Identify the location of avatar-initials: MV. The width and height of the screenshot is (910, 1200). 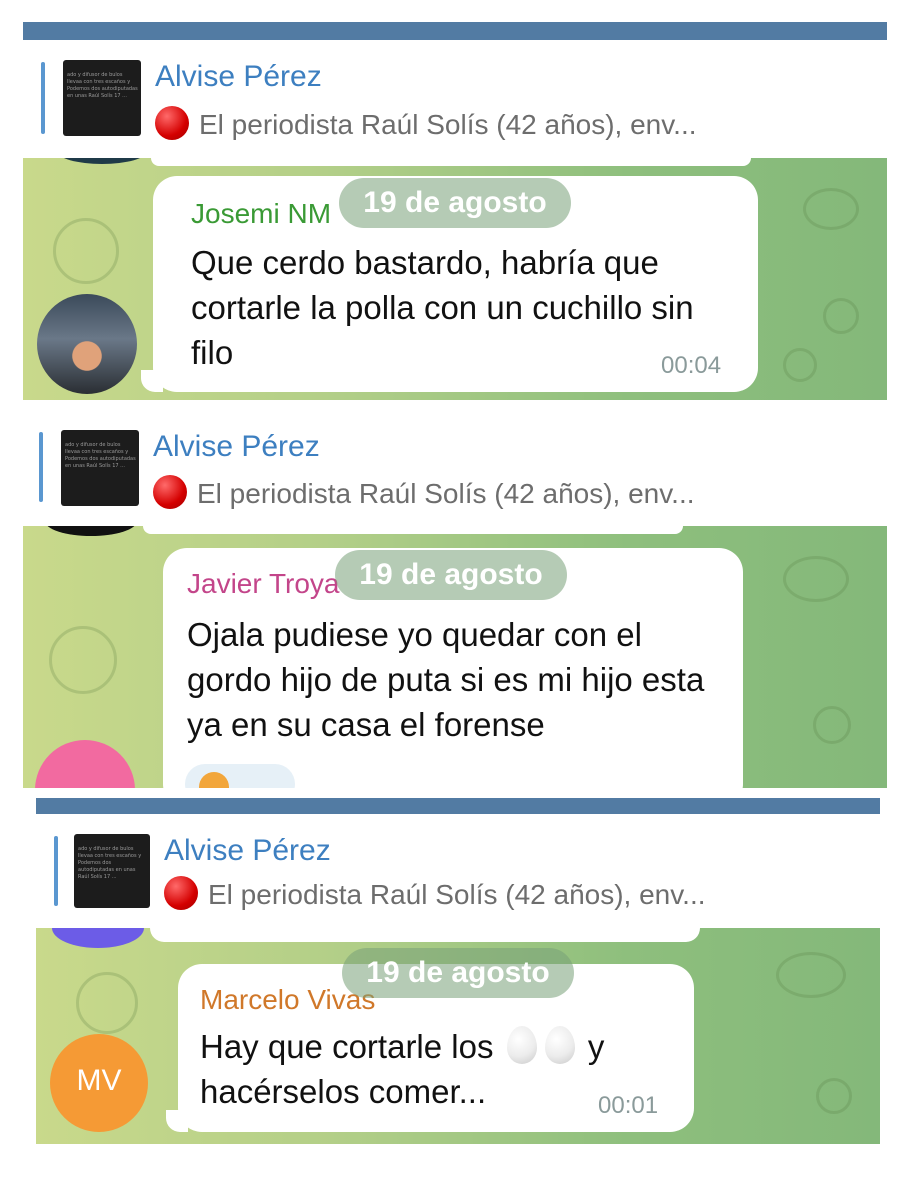
(99, 1080).